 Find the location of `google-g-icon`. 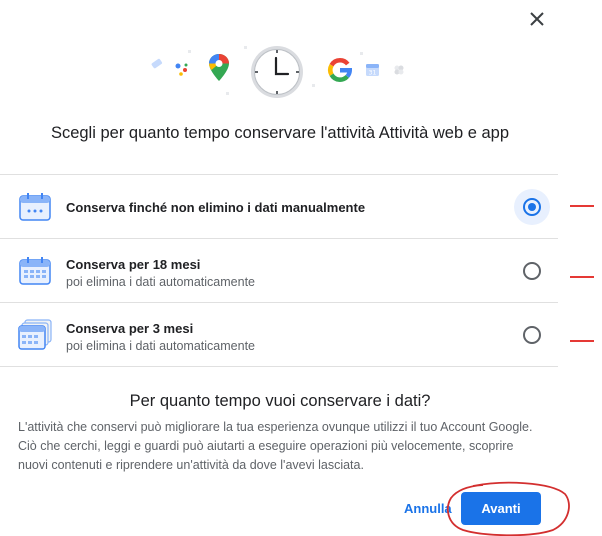

google-g-icon is located at coordinates (339, 69).